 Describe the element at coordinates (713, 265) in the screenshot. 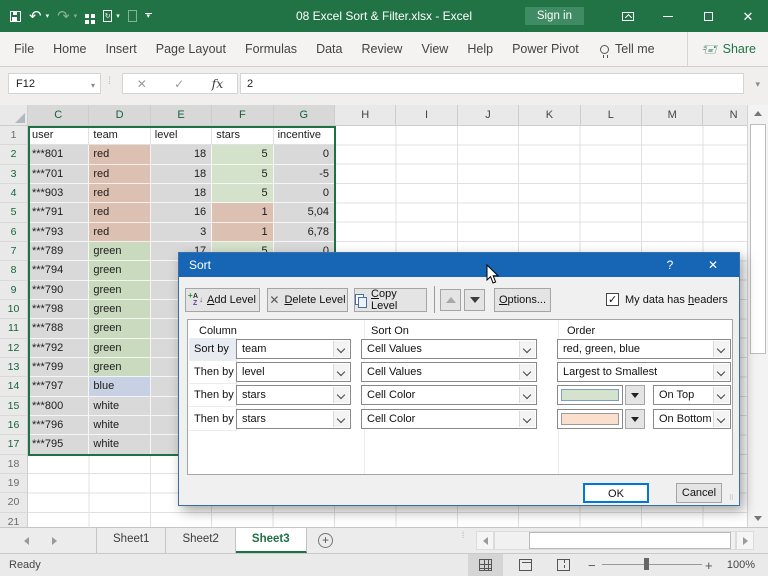

I see `dialog-close-icon: ✕` at that location.